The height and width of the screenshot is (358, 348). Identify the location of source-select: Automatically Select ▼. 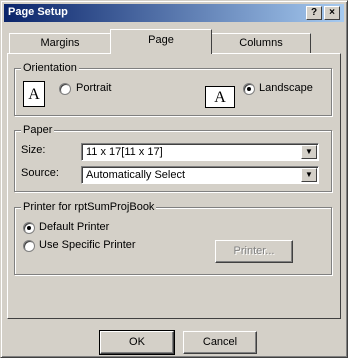
(200, 175).